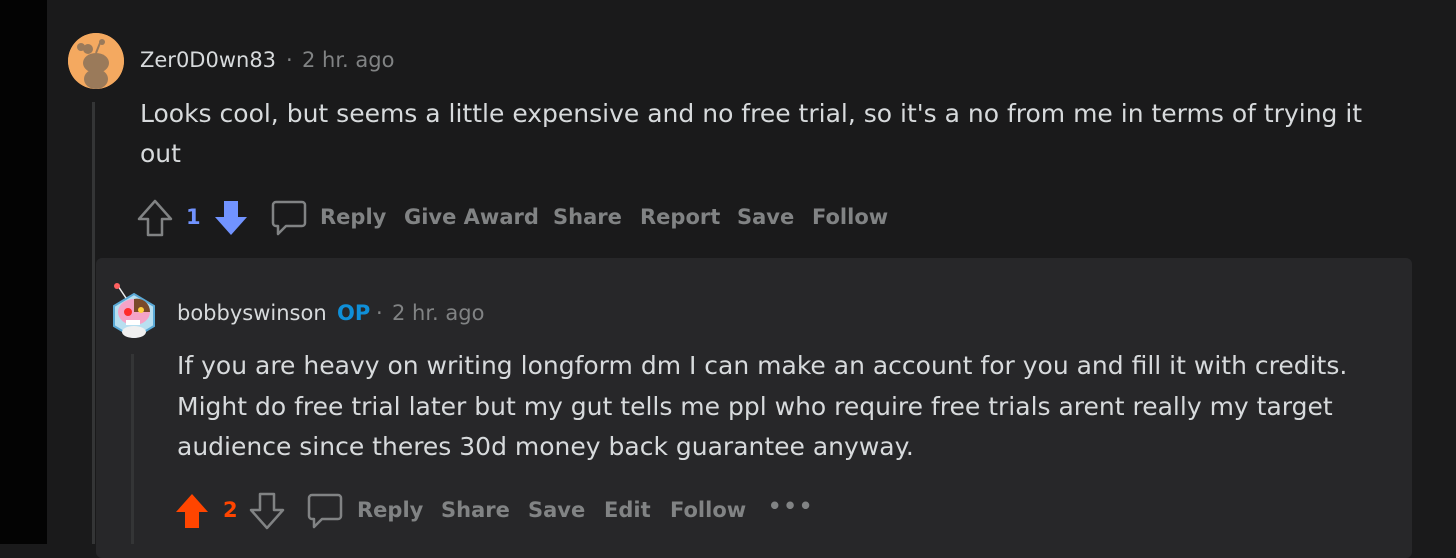 Image resolution: width=1456 pixels, height=558 pixels. What do you see at coordinates (23, 272) in the screenshot?
I see `left-page-margin` at bounding box center [23, 272].